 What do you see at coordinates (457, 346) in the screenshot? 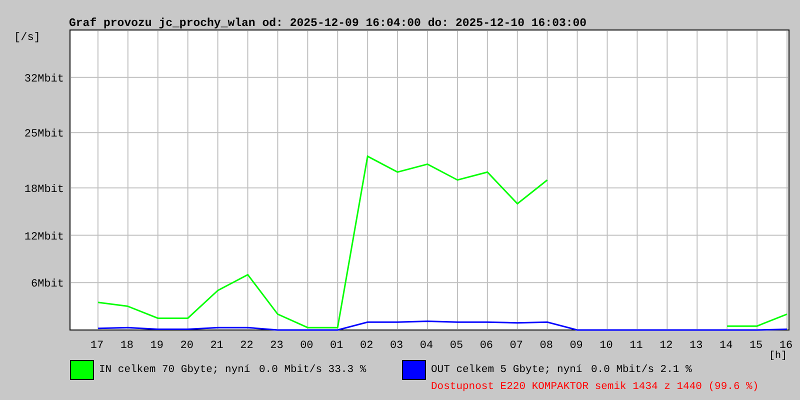
I see `x-tick-label: 05` at bounding box center [457, 346].